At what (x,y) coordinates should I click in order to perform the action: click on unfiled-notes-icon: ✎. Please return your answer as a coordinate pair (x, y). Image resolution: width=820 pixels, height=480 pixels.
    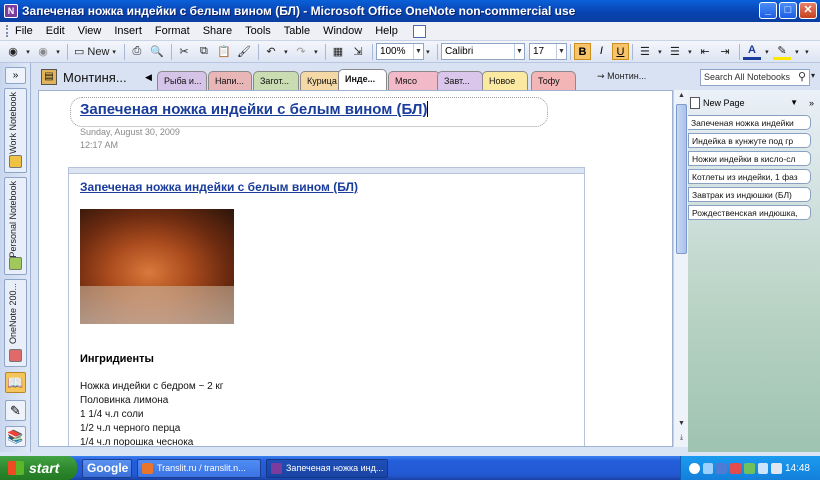
    Looking at the image, I should click on (15, 410).